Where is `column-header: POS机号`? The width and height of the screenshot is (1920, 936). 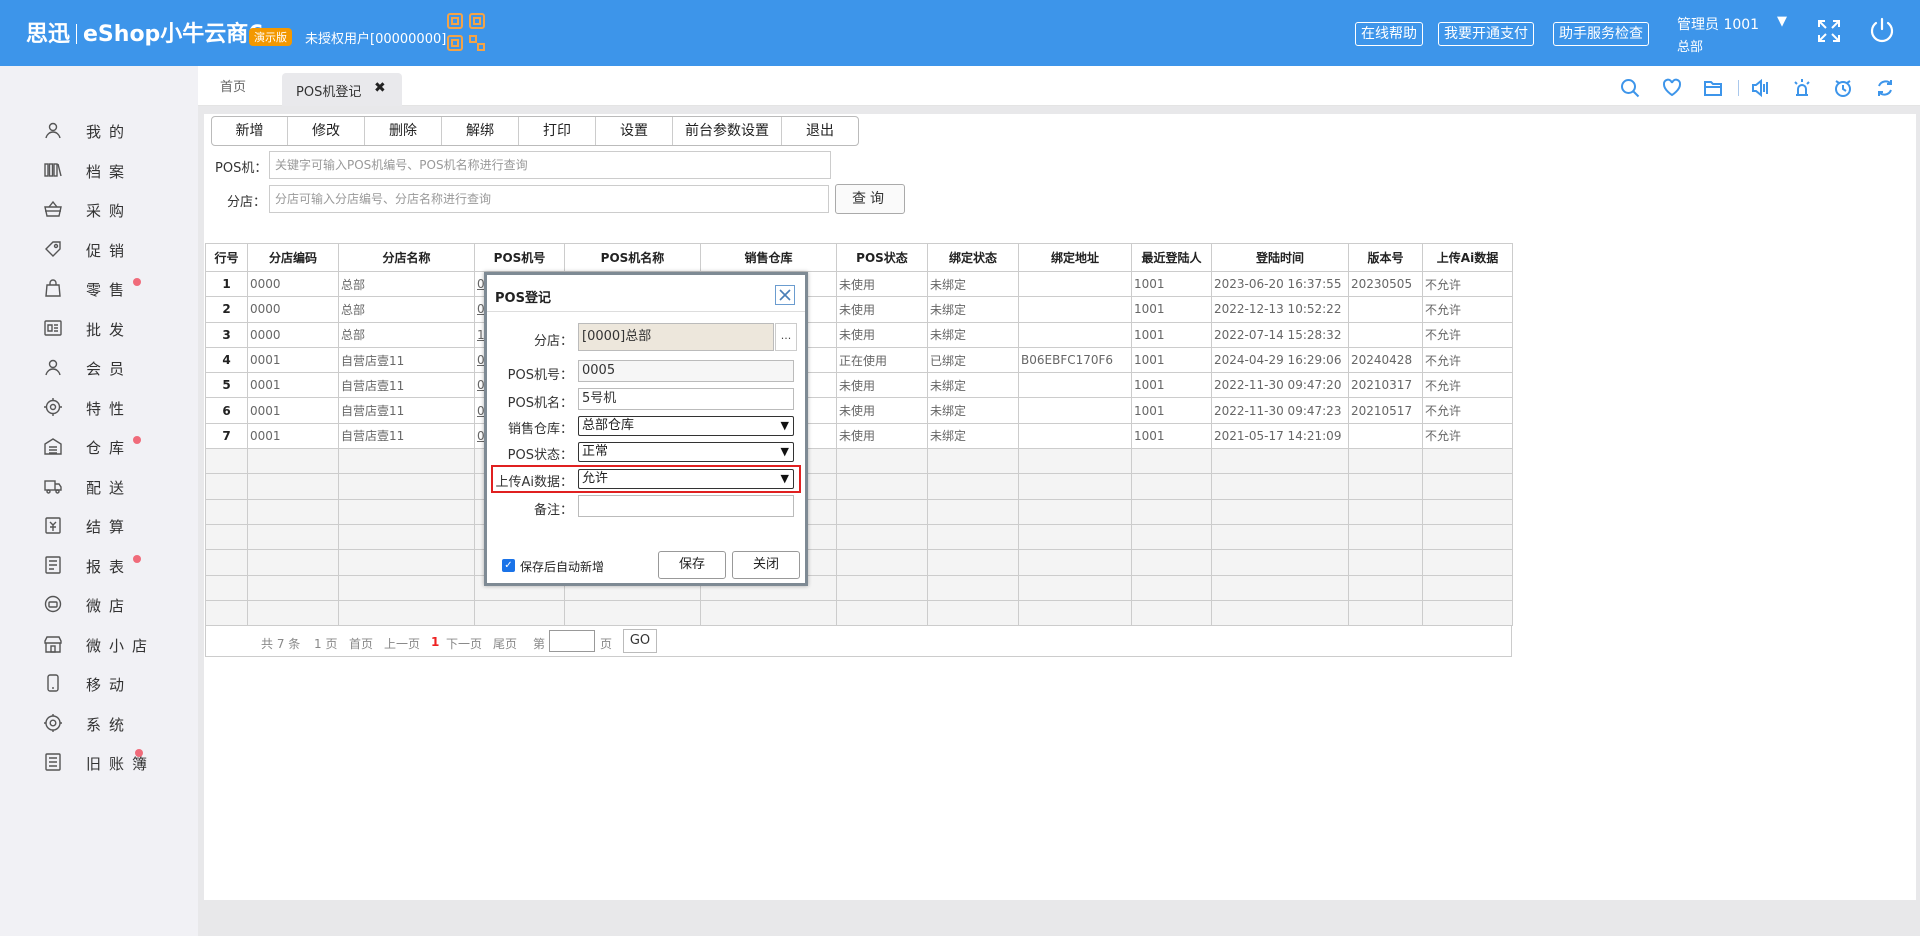
column-header: POS机号 is located at coordinates (519, 257).